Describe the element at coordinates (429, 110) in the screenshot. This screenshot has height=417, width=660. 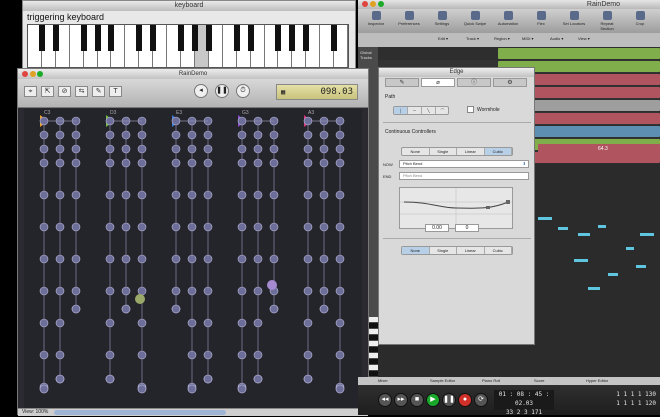
I see `path-mode-diagonal: ╲` at that location.